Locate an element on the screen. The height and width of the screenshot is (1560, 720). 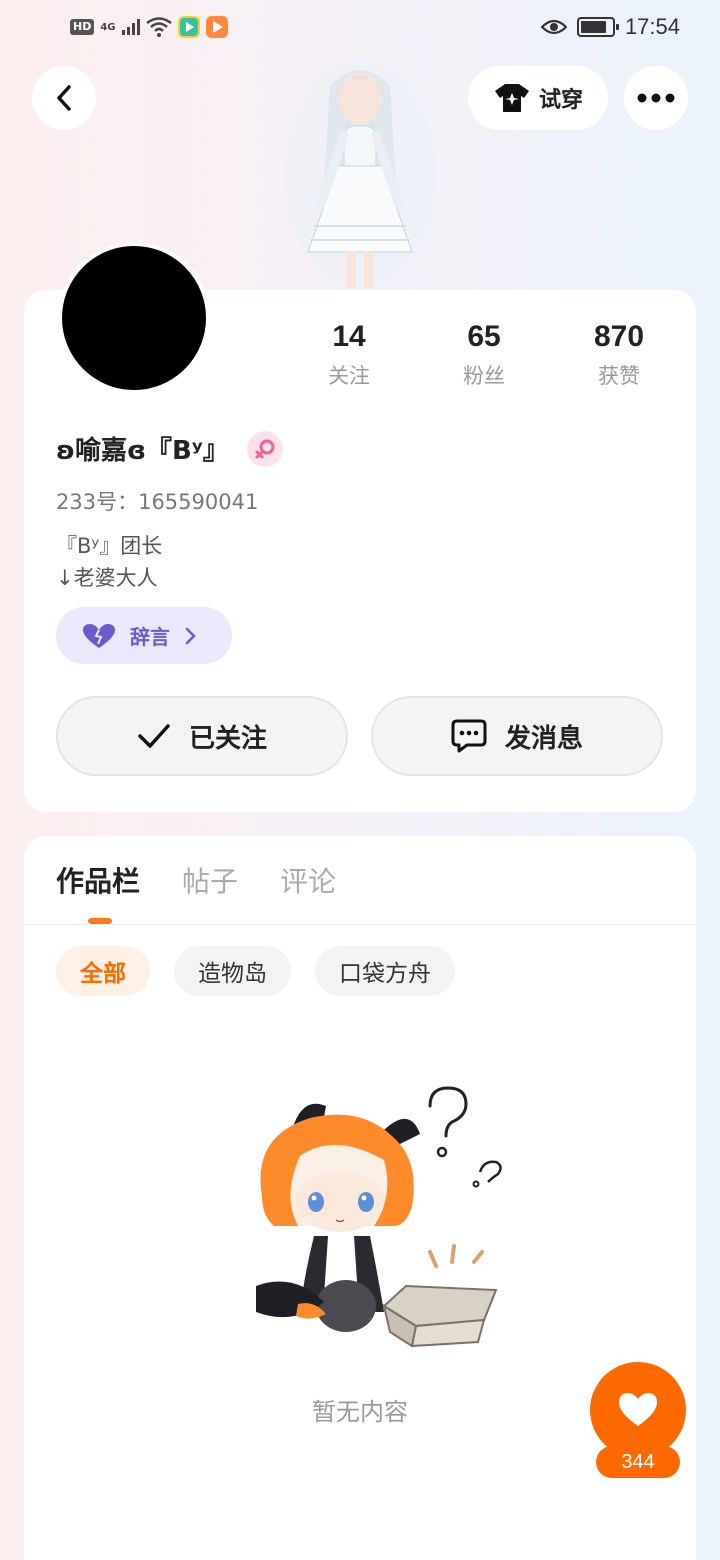
tab-divider is located at coordinates (360, 924).